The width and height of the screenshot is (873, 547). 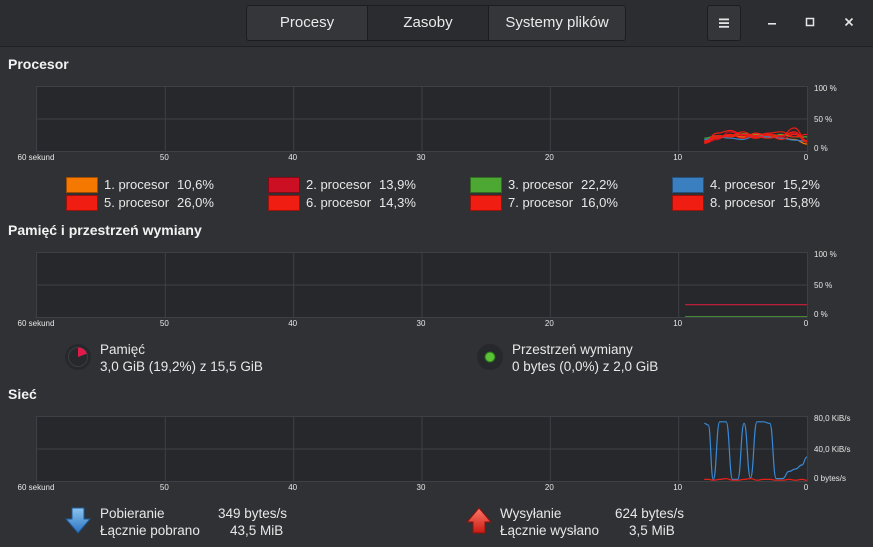 I want to click on ram-label: Pamięć, so click(x=123, y=349).